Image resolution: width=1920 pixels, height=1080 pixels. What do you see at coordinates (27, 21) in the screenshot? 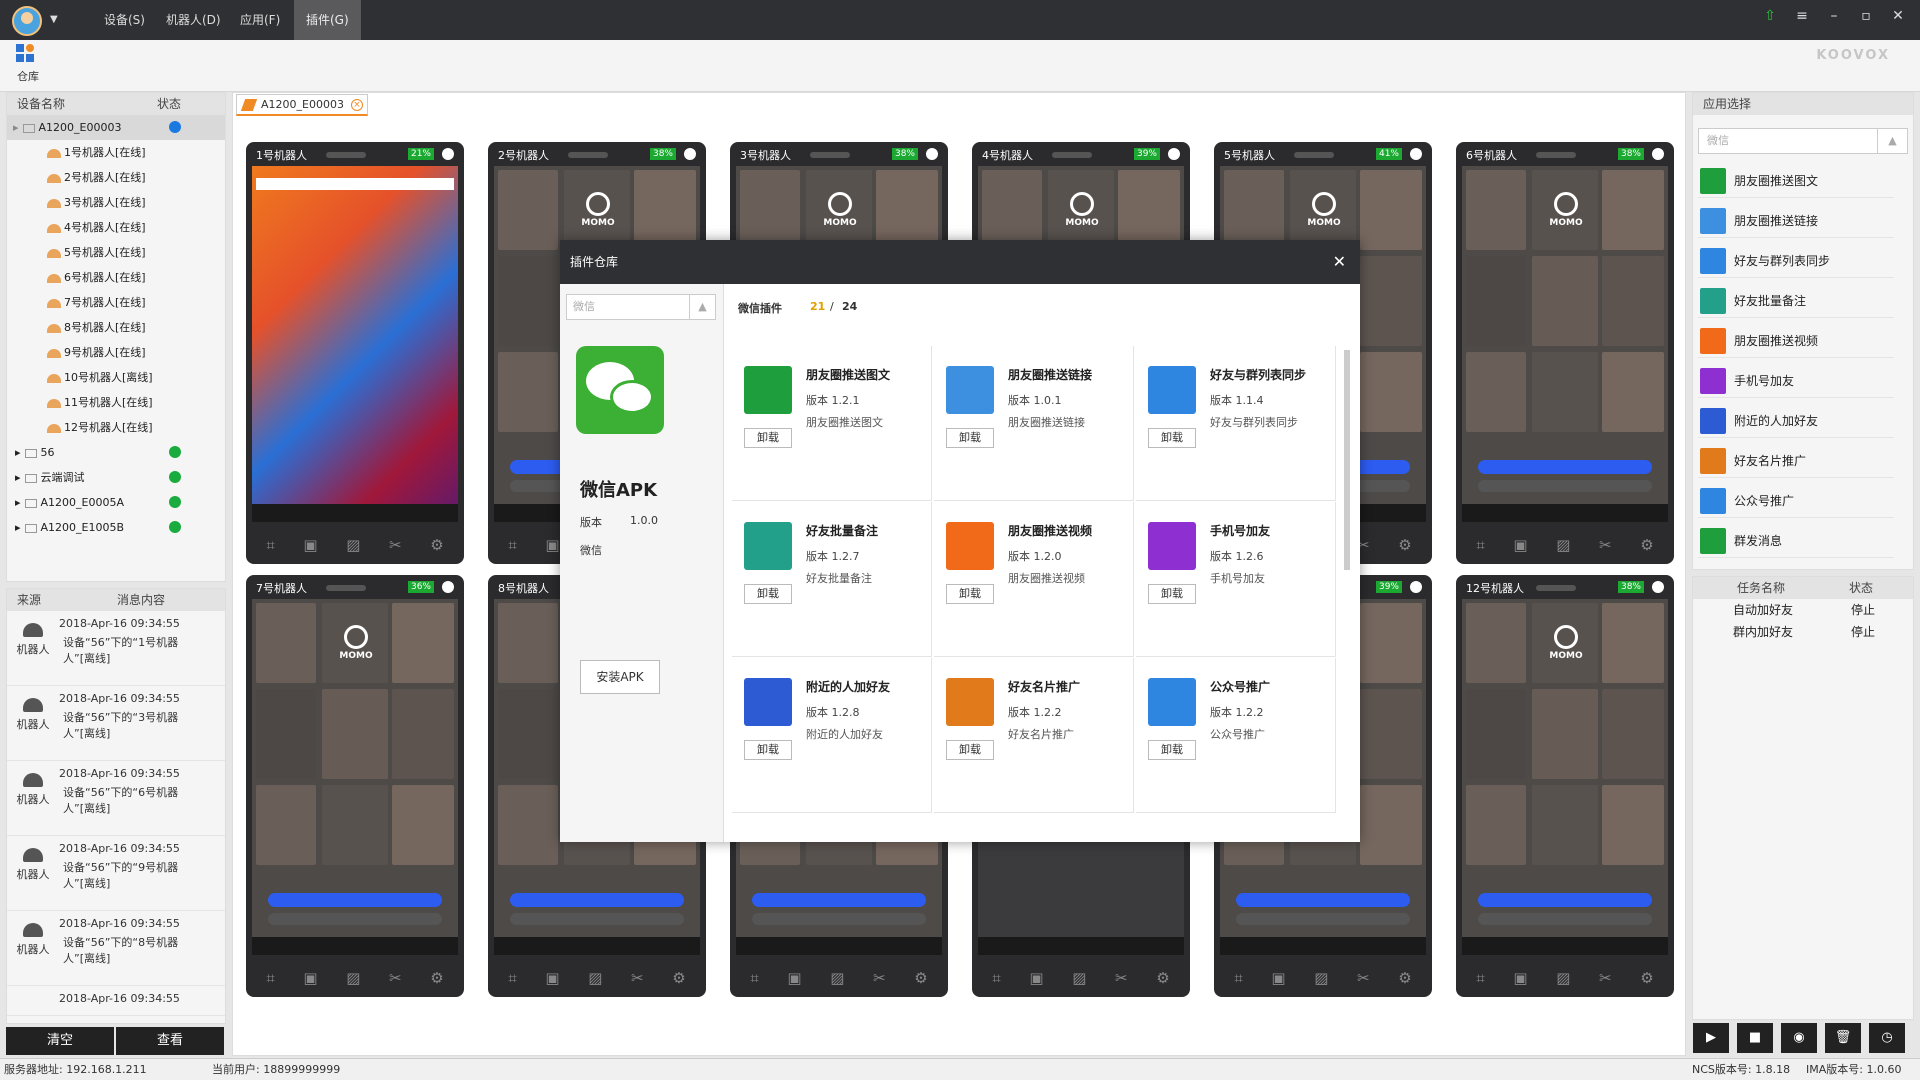
I see `user-avatar` at bounding box center [27, 21].